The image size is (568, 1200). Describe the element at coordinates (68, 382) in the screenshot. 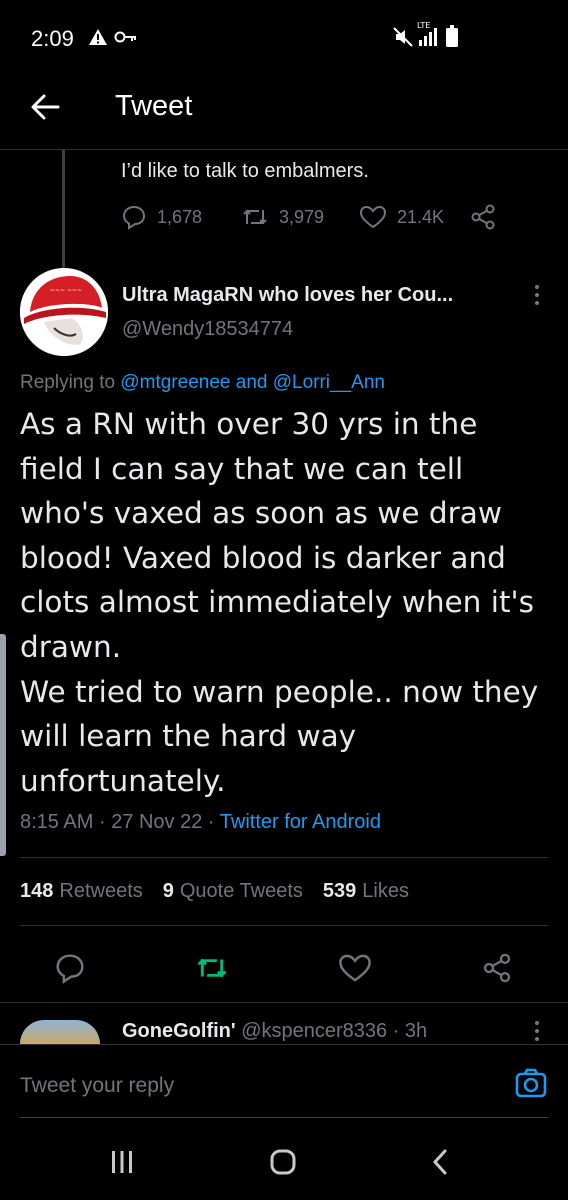

I see `replying-prefix: Replying to` at that location.